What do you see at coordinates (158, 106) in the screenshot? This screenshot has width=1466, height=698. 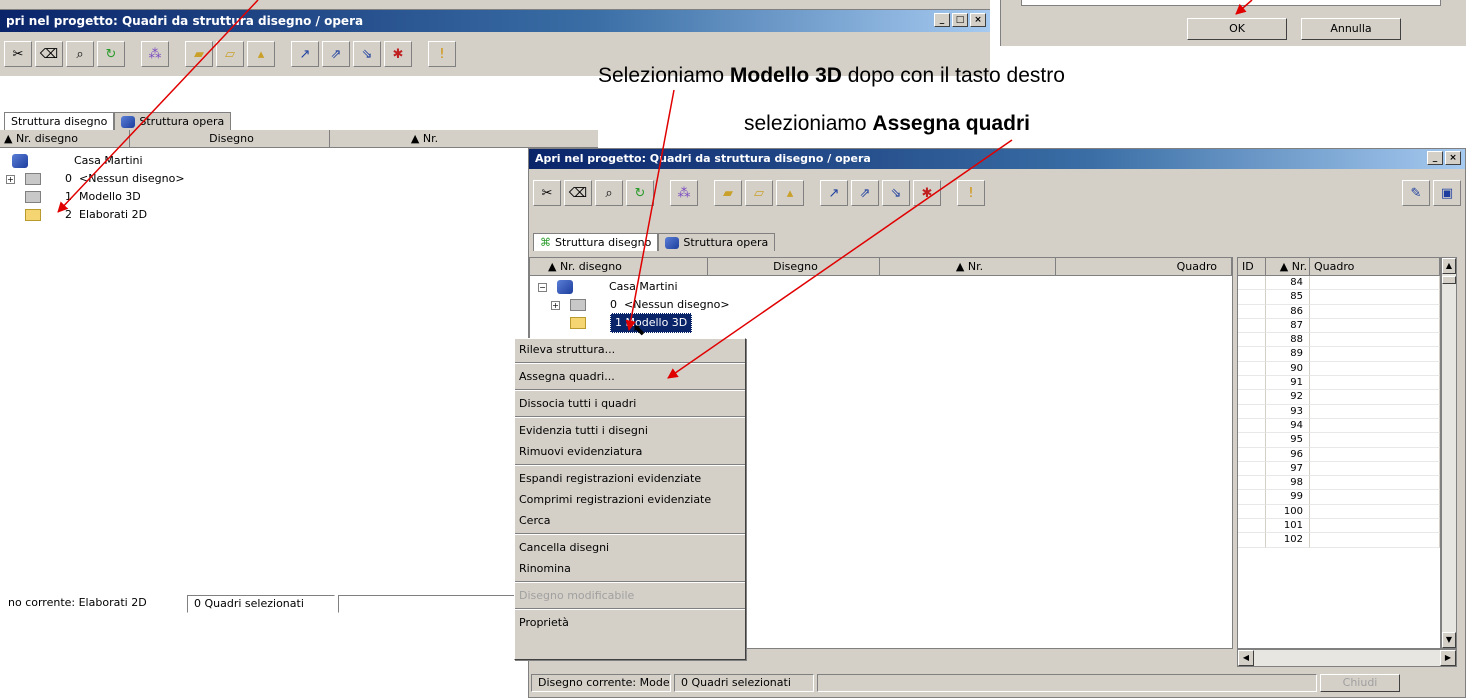 I see `arrow-to-back-tree` at bounding box center [158, 106].